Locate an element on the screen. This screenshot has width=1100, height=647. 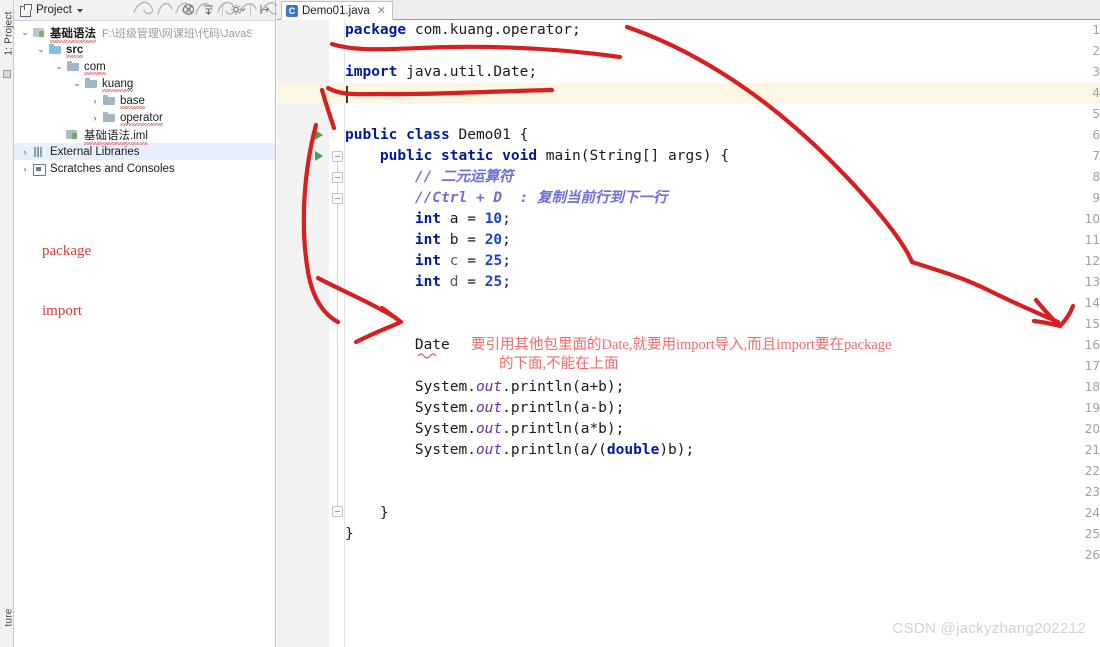
code-line: System.out.println(a*b); is located at coordinates (485, 429).